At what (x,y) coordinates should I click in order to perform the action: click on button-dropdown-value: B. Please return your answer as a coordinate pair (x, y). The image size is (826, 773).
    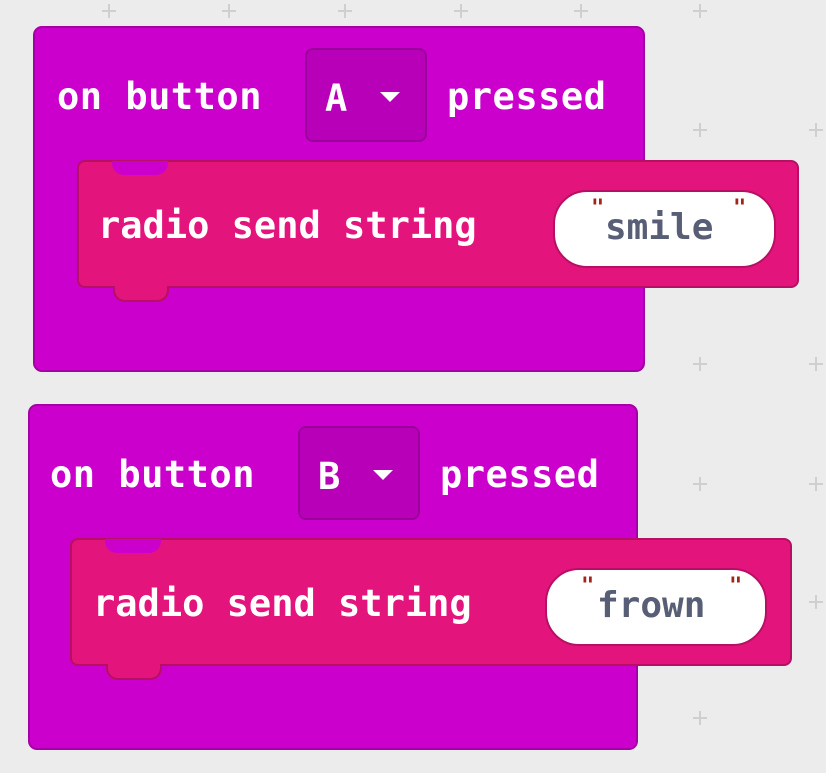
    Looking at the image, I should click on (329, 476).